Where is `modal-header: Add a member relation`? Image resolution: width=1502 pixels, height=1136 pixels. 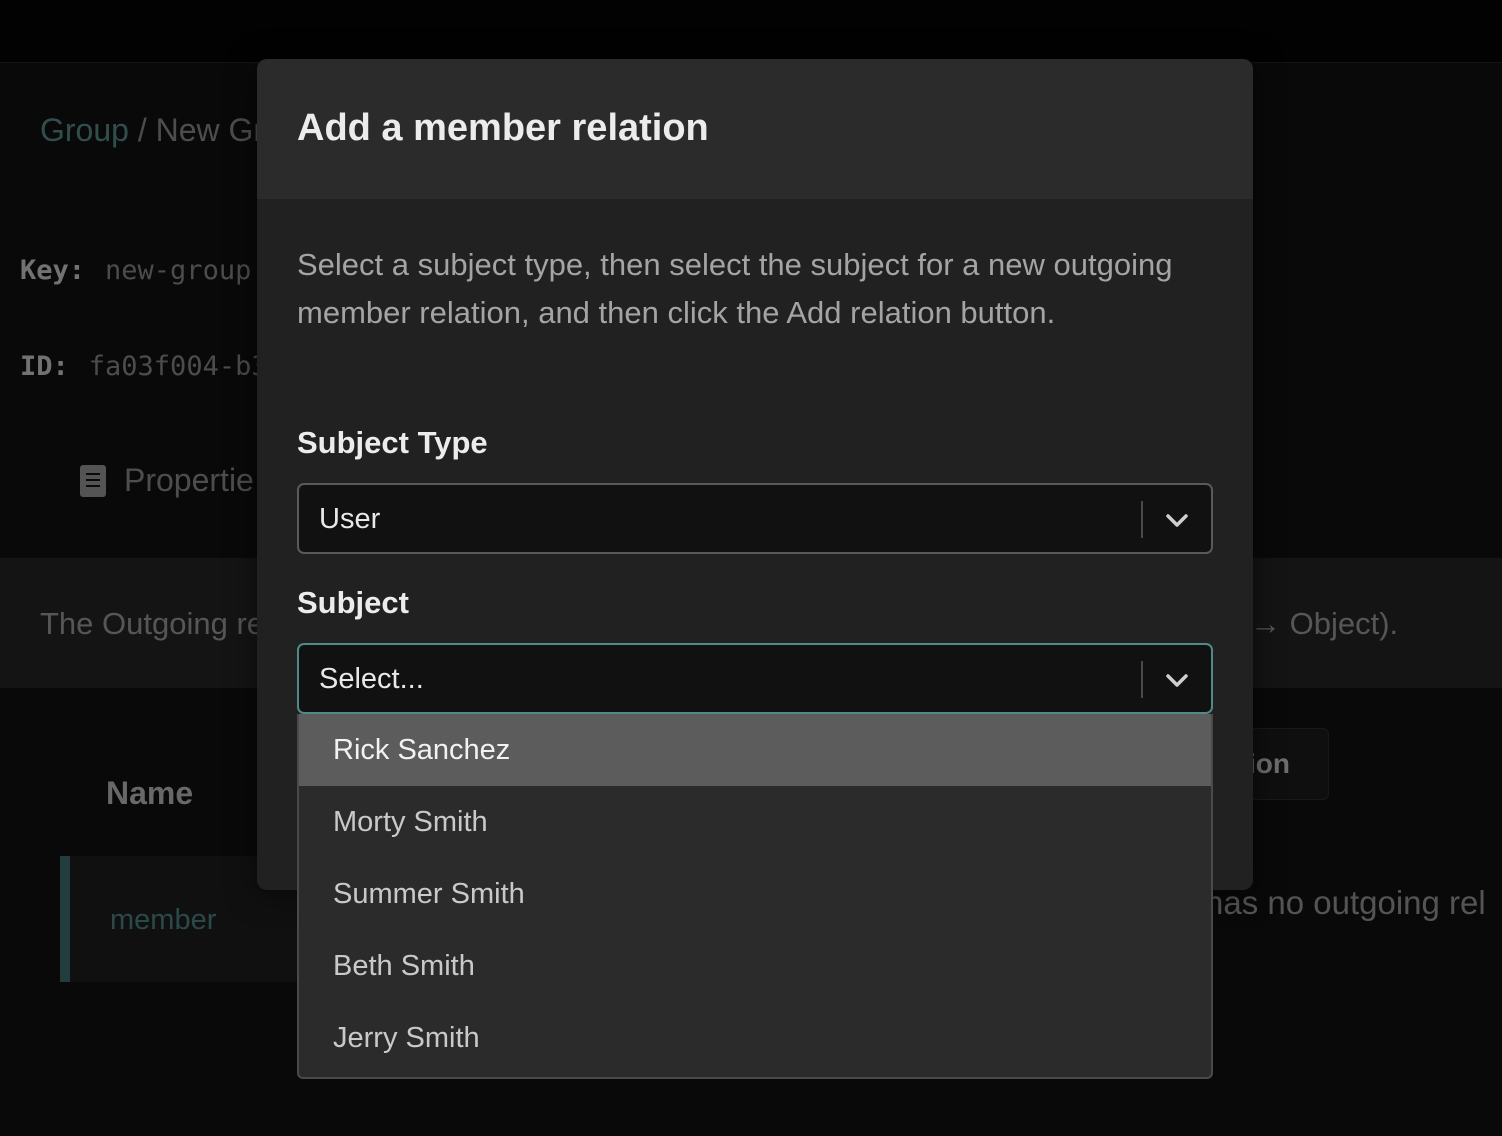
modal-header: Add a member relation is located at coordinates (755, 129).